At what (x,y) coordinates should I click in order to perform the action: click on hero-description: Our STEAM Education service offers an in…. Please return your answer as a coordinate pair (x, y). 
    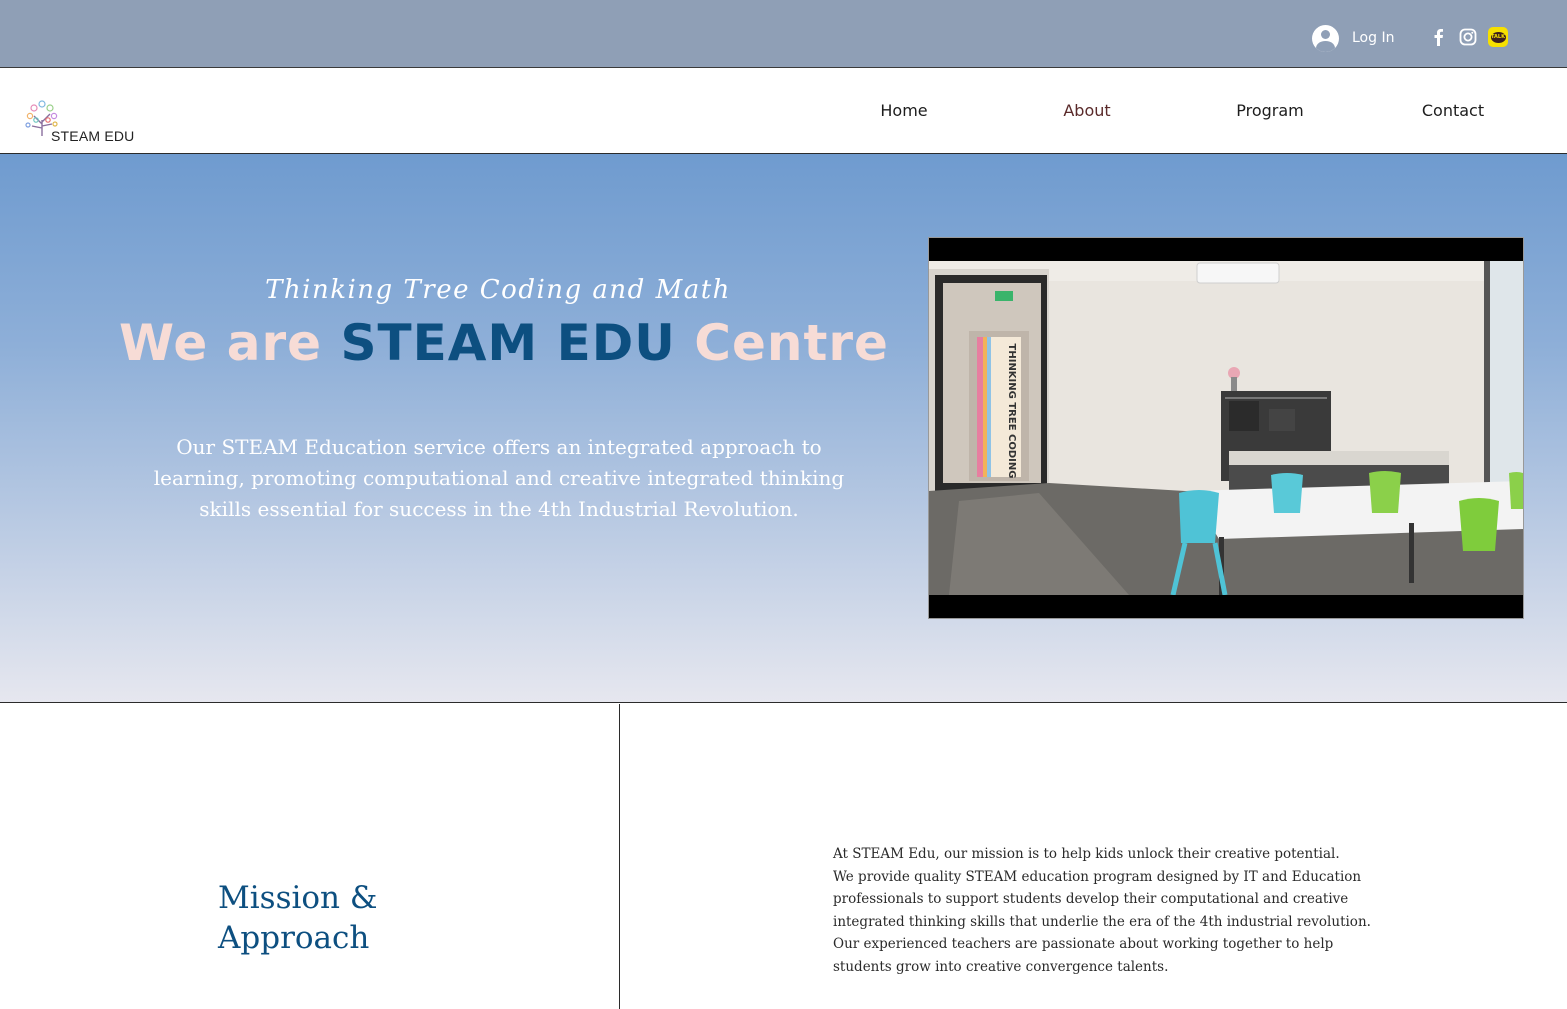
    Looking at the image, I should click on (499, 478).